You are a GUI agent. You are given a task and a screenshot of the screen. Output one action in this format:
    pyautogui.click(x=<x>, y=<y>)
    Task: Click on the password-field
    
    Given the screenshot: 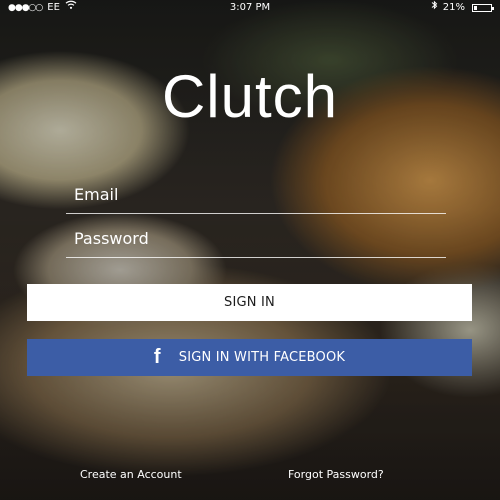 What is the action you would take?
    pyautogui.click(x=256, y=238)
    